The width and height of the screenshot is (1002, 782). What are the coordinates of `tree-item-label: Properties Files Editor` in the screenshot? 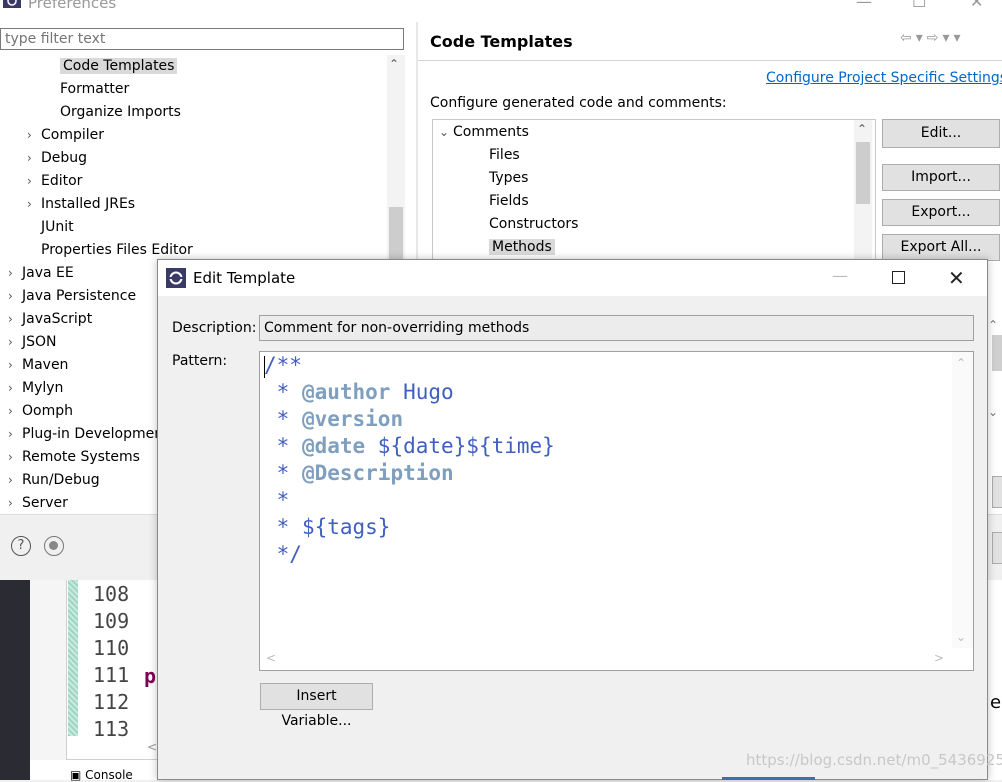 It's located at (117, 250).